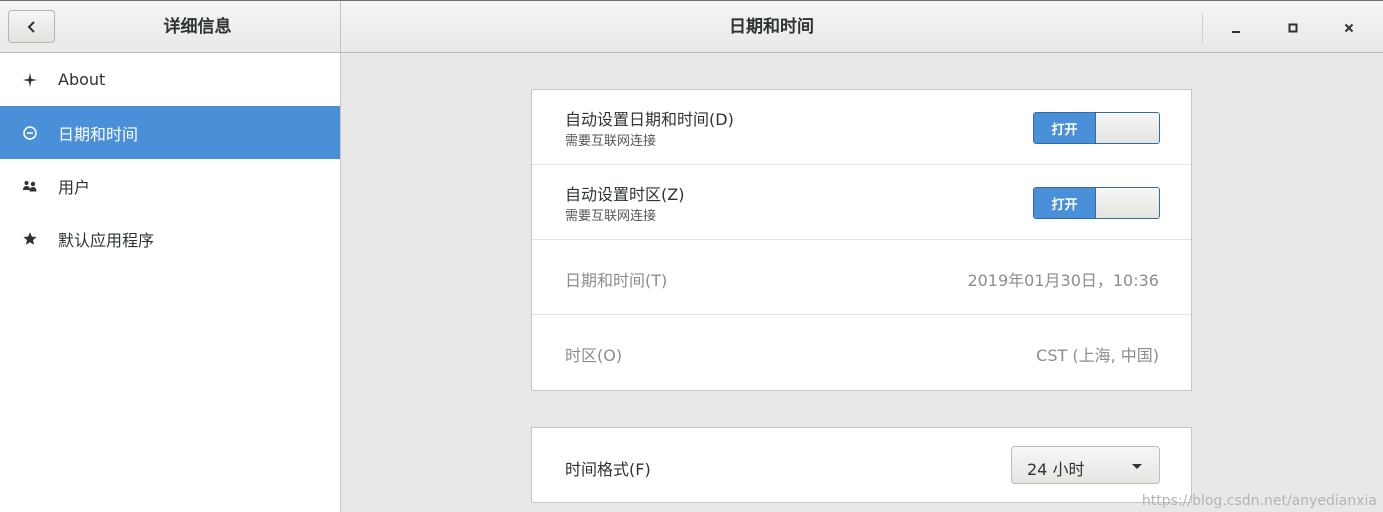 The height and width of the screenshot is (512, 1383). Describe the element at coordinates (649, 119) in the screenshot. I see `auto-datetime-title: 自动设置日期和时间(D)` at that location.